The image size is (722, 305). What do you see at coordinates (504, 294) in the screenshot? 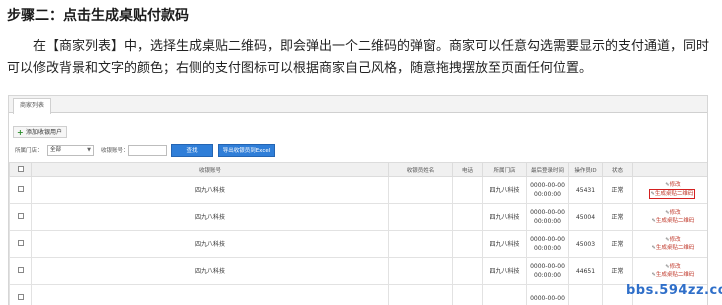
I see `row-store` at bounding box center [504, 294].